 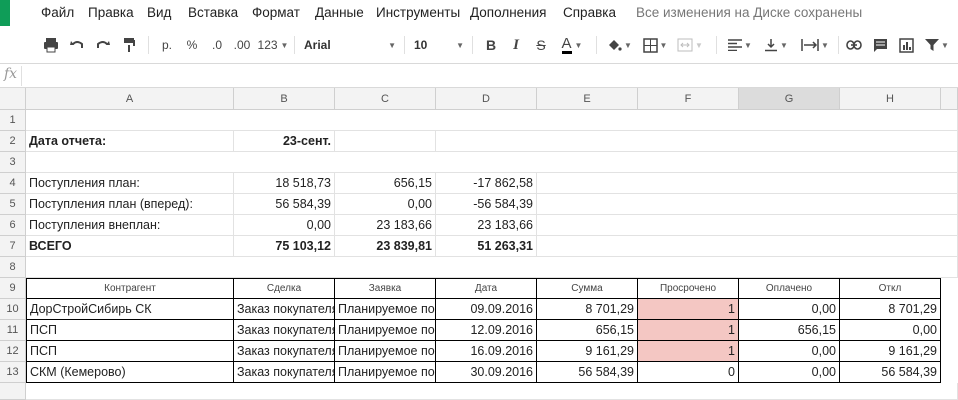 I want to click on menu-addons: Дополнения, so click(x=508, y=12).